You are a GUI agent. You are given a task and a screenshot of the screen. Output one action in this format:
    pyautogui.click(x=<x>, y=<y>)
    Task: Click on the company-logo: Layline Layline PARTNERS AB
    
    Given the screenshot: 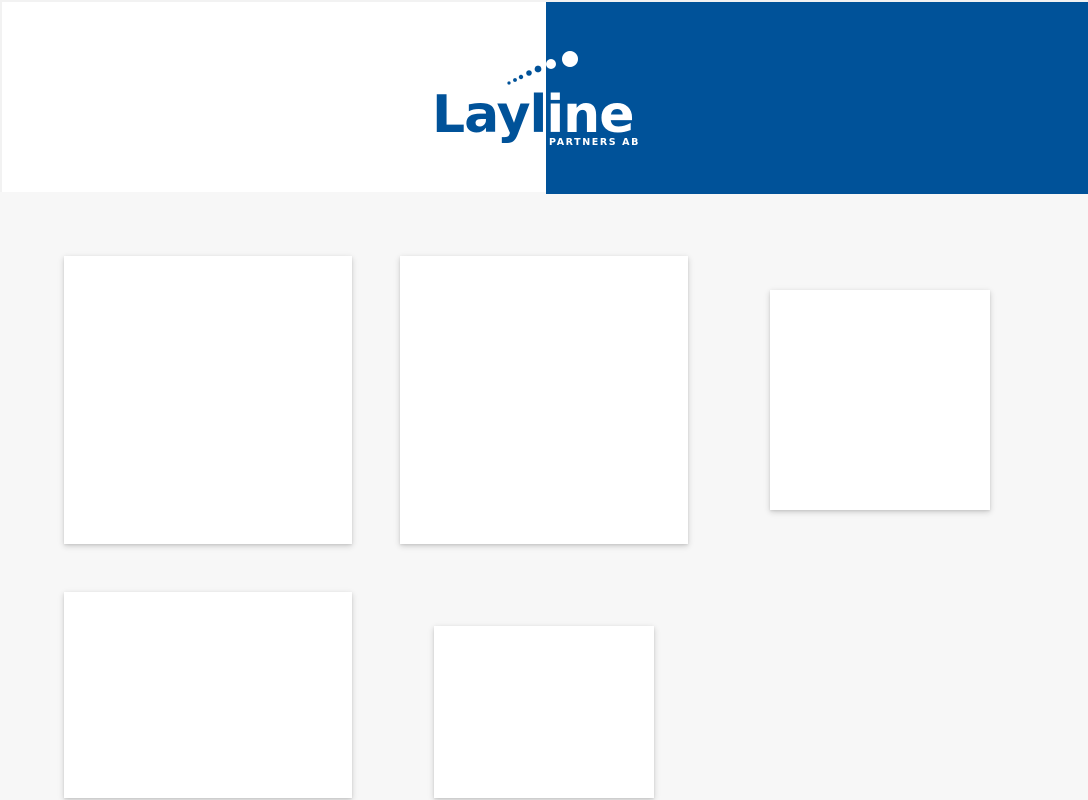 What is the action you would take?
    pyautogui.click(x=544, y=100)
    